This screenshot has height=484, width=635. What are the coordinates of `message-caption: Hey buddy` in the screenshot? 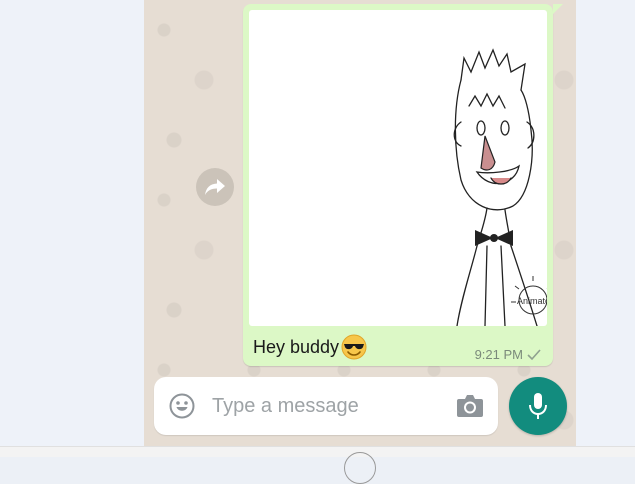 It's located at (310, 347).